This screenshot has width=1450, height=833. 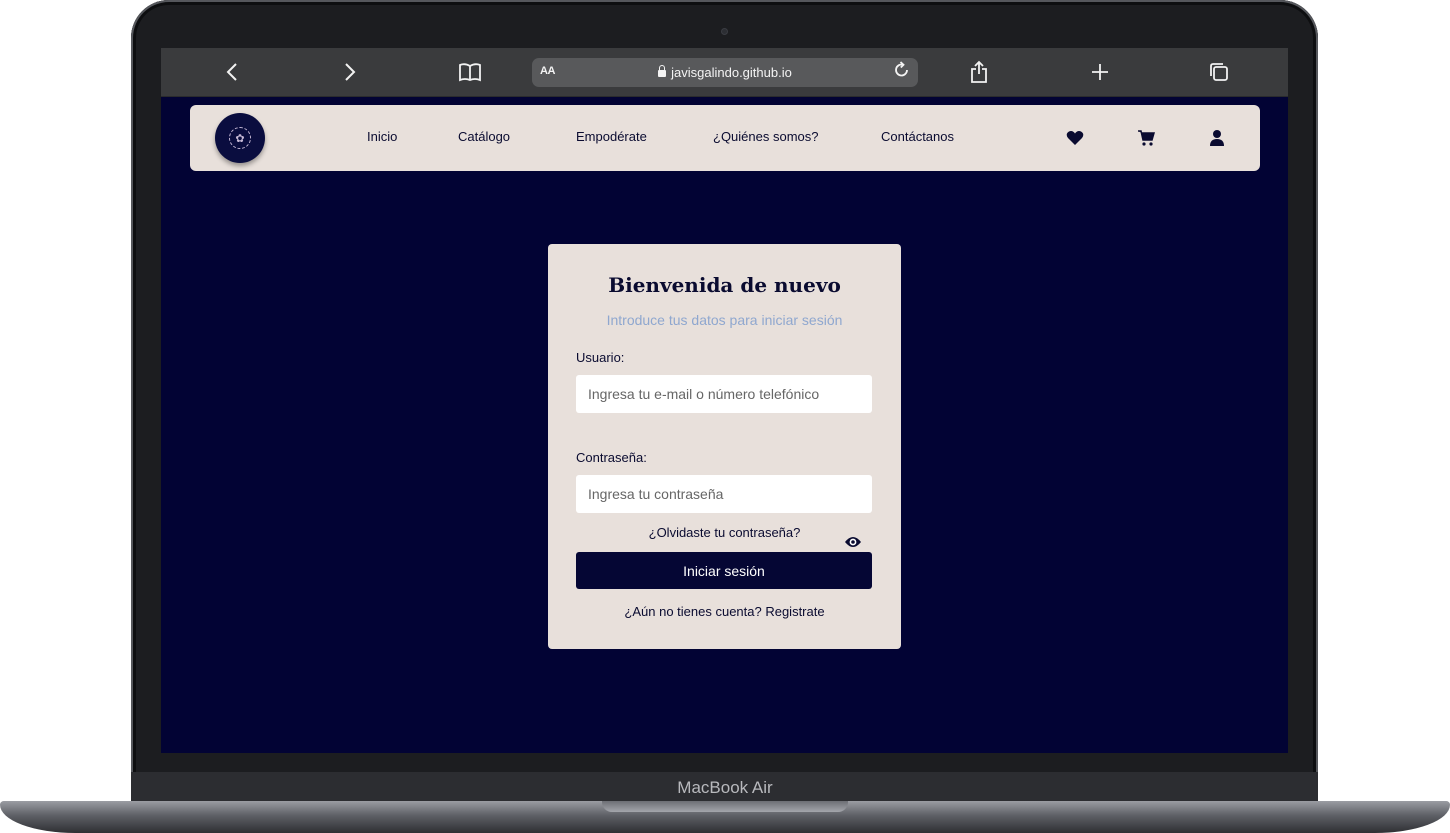 What do you see at coordinates (1100, 72) in the screenshot?
I see `new-tab-icon` at bounding box center [1100, 72].